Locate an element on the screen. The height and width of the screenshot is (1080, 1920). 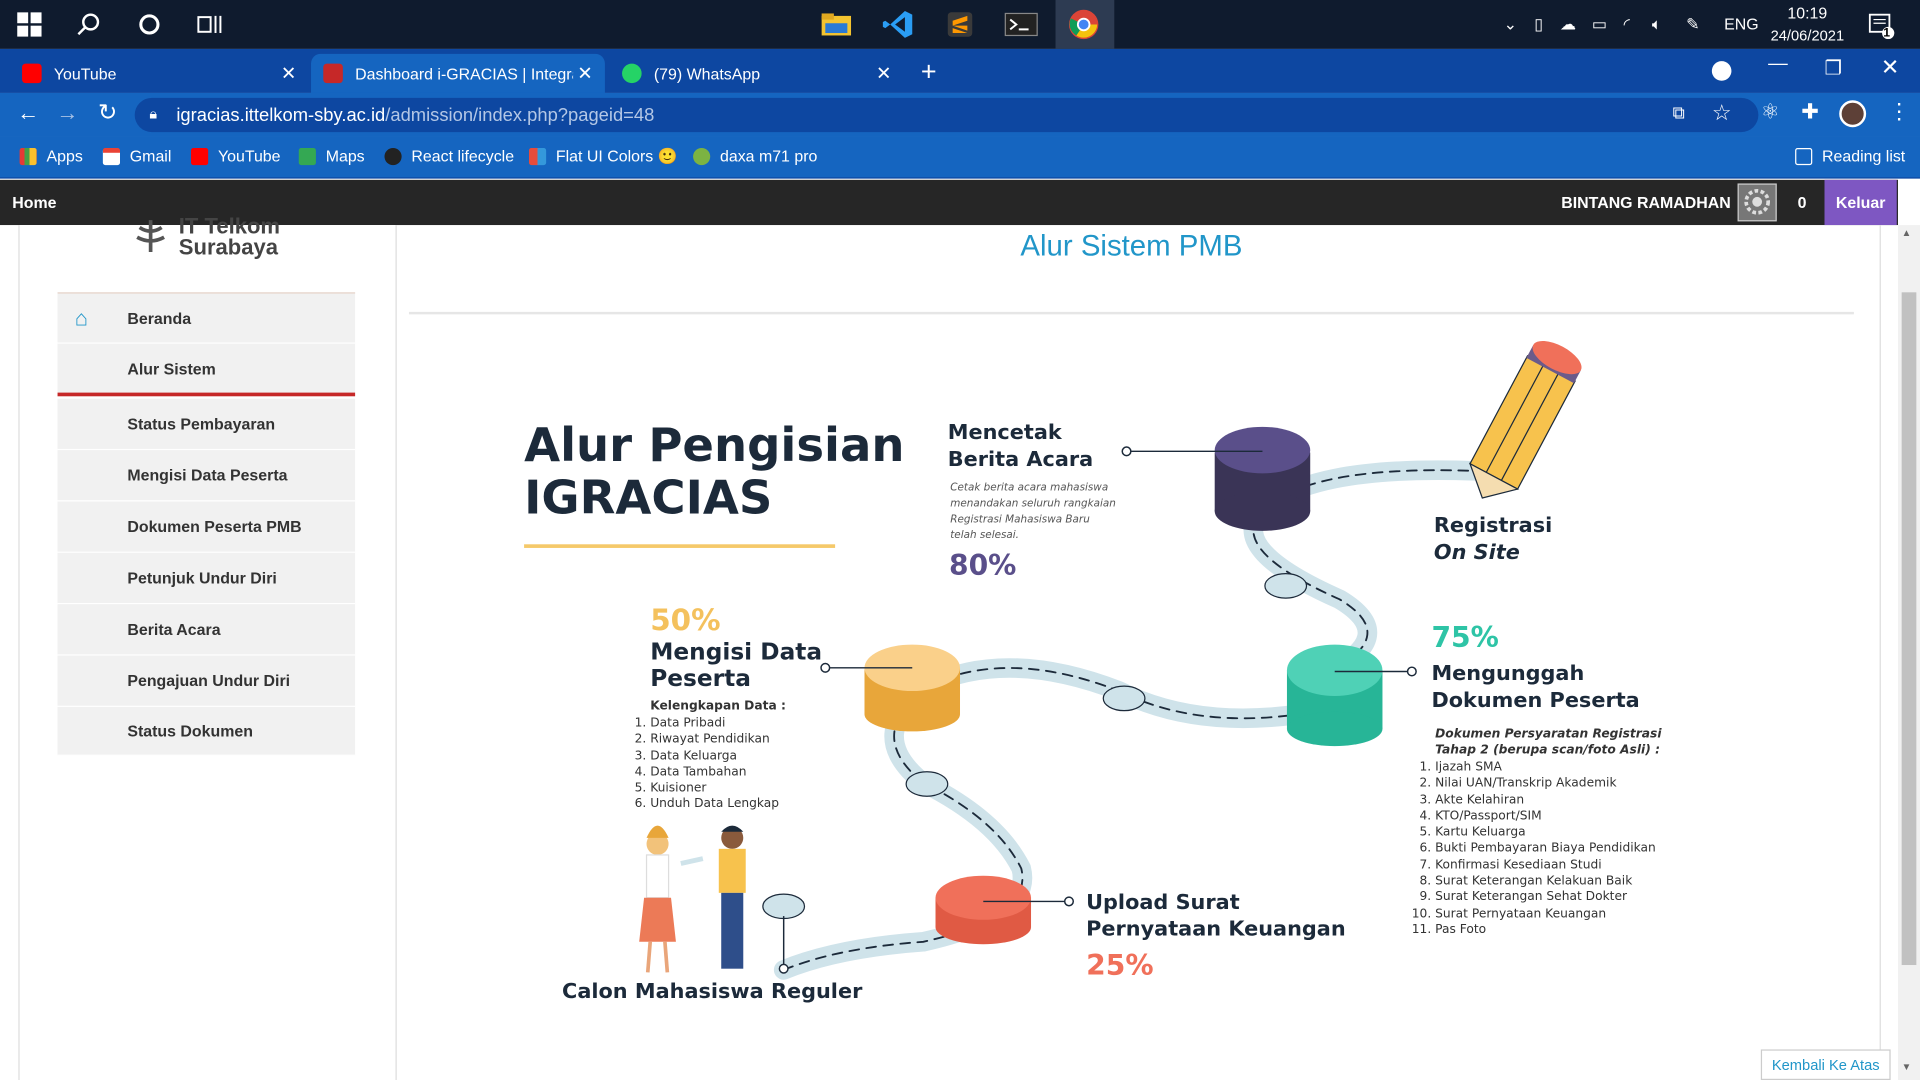
onedrive-icon: ☁ is located at coordinates (1568, 25).